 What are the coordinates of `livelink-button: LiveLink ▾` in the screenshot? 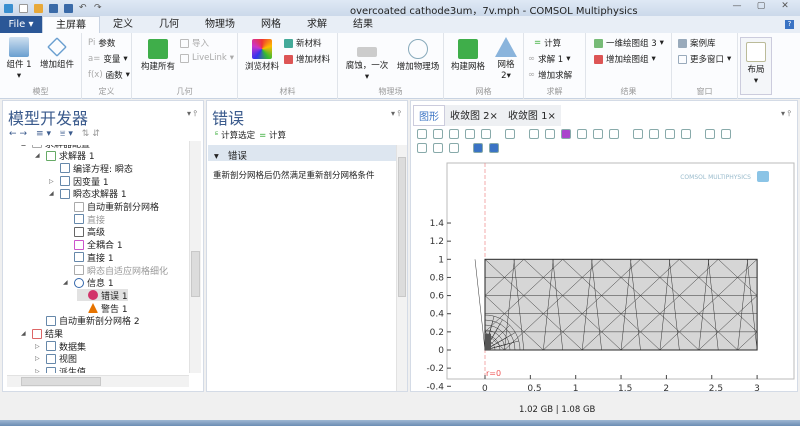 It's located at (207, 58).